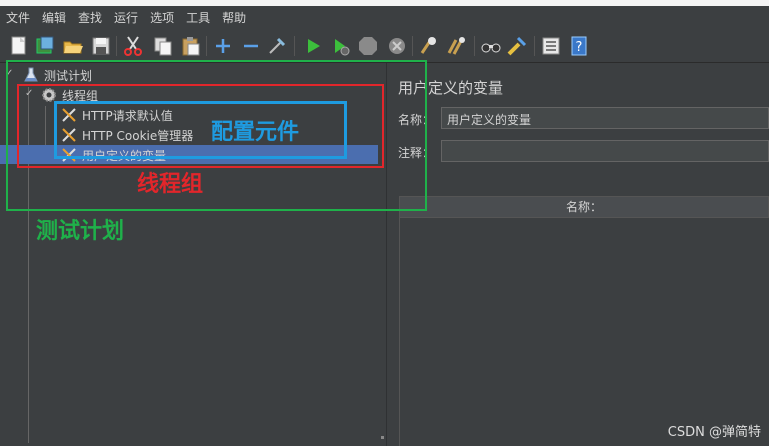  I want to click on shutdown-icon, so click(397, 46).